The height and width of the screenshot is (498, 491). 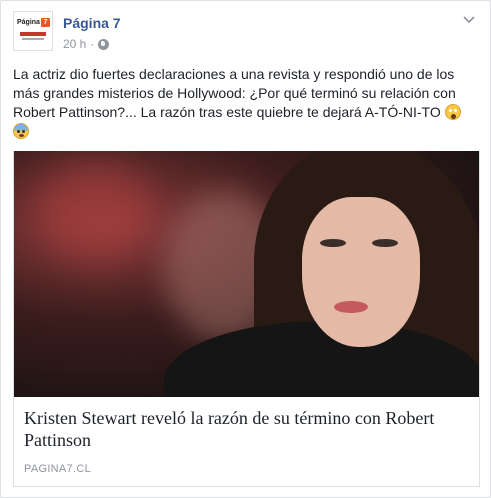 What do you see at coordinates (21, 131) in the screenshot?
I see `fearful-face-emoji` at bounding box center [21, 131].